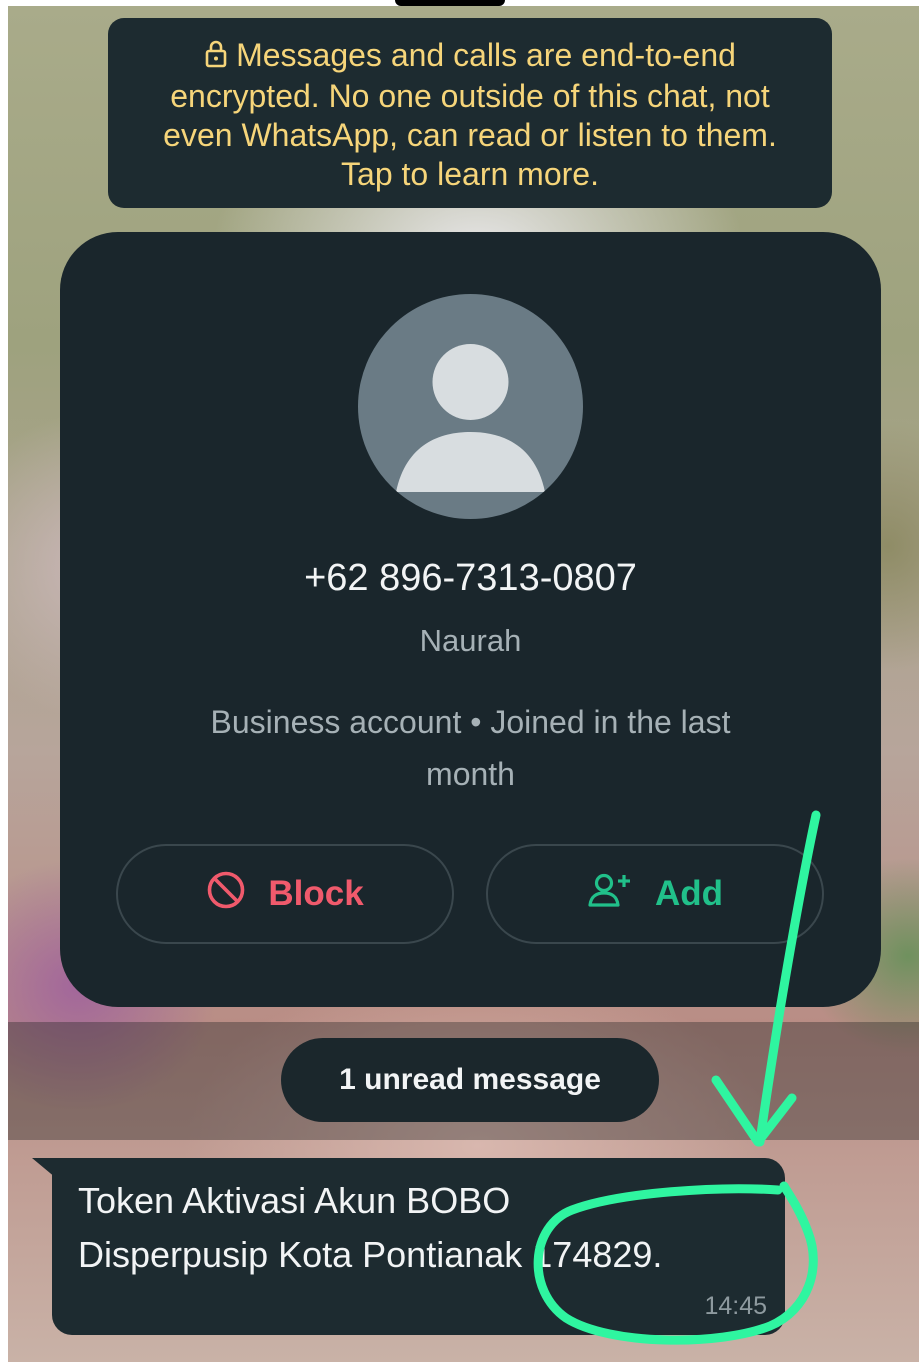 This screenshot has width=919, height=1362. Describe the element at coordinates (735, 1306) in the screenshot. I see `message-time: 14:45` at that location.